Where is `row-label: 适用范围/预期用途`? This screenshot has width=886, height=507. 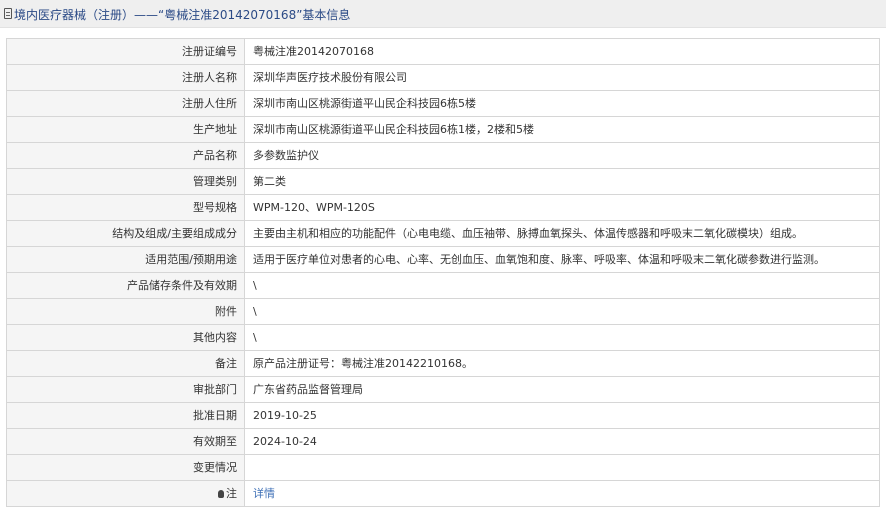
row-label: 适用范围/预期用途 is located at coordinates (126, 260).